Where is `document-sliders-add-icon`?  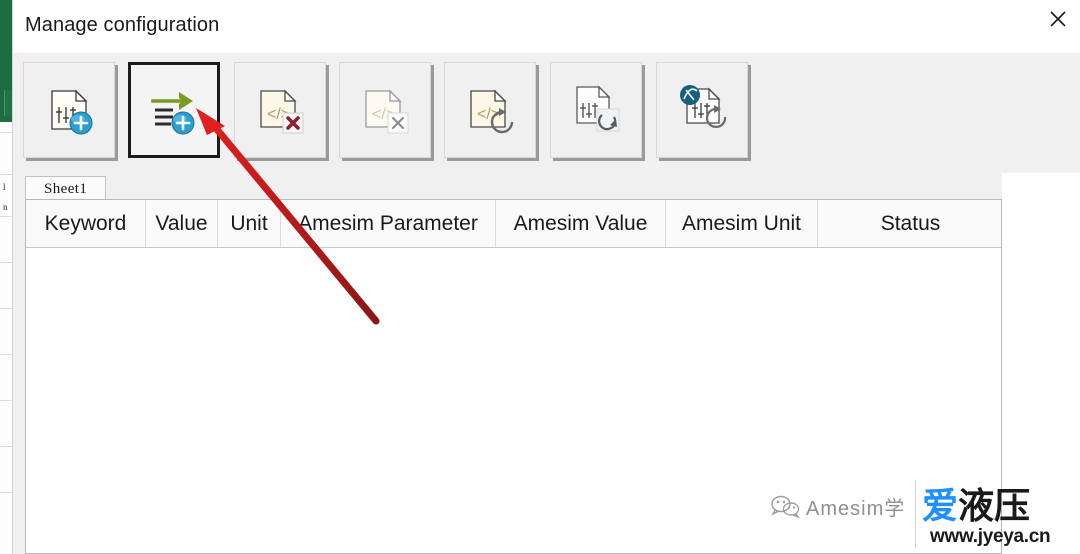
document-sliders-add-icon is located at coordinates (72, 112).